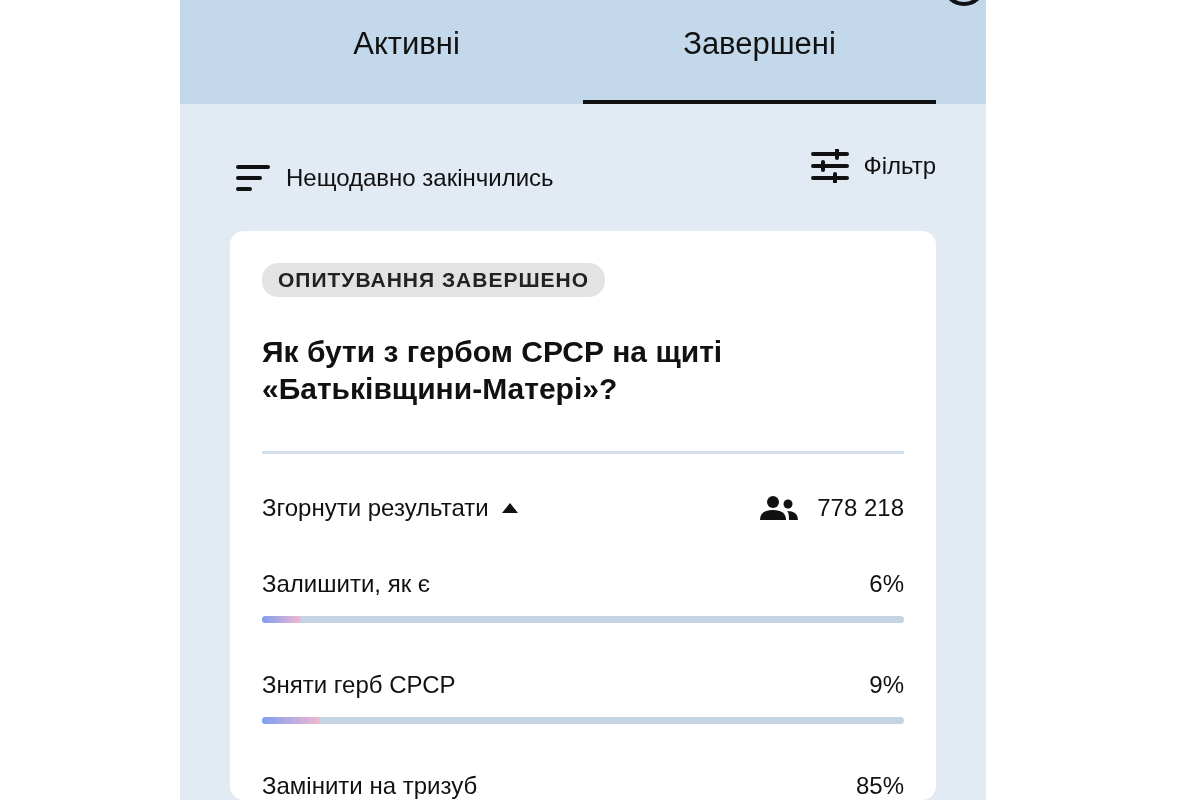 This screenshot has height=800, width=1200. What do you see at coordinates (395, 178) in the screenshot?
I see `sort-button: Нещодавно закінчились` at bounding box center [395, 178].